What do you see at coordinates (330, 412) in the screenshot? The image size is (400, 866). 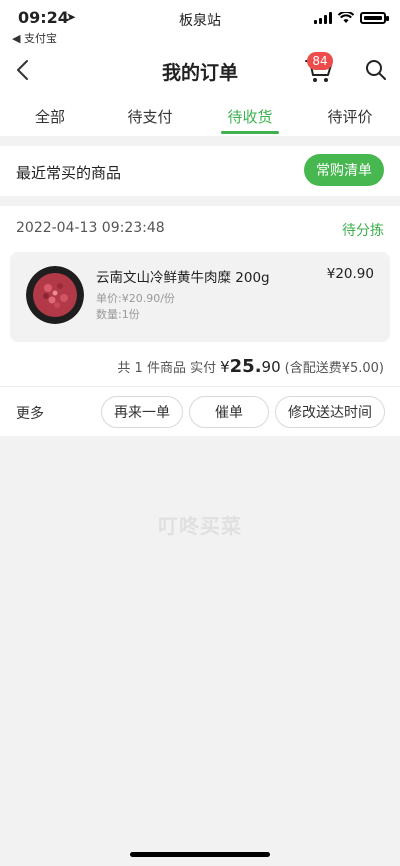 I see `change-delivery-time-button: 修改送达时间` at bounding box center [330, 412].